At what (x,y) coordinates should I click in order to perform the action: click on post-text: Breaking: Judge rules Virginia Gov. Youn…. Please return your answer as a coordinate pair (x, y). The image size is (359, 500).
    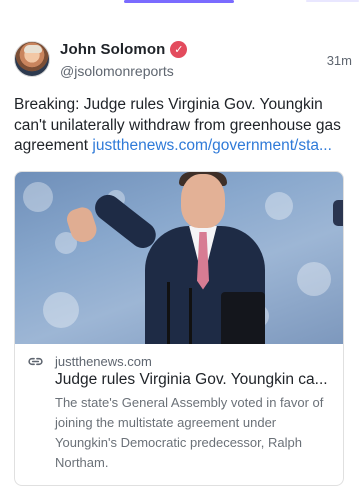
    Looking at the image, I should click on (179, 126).